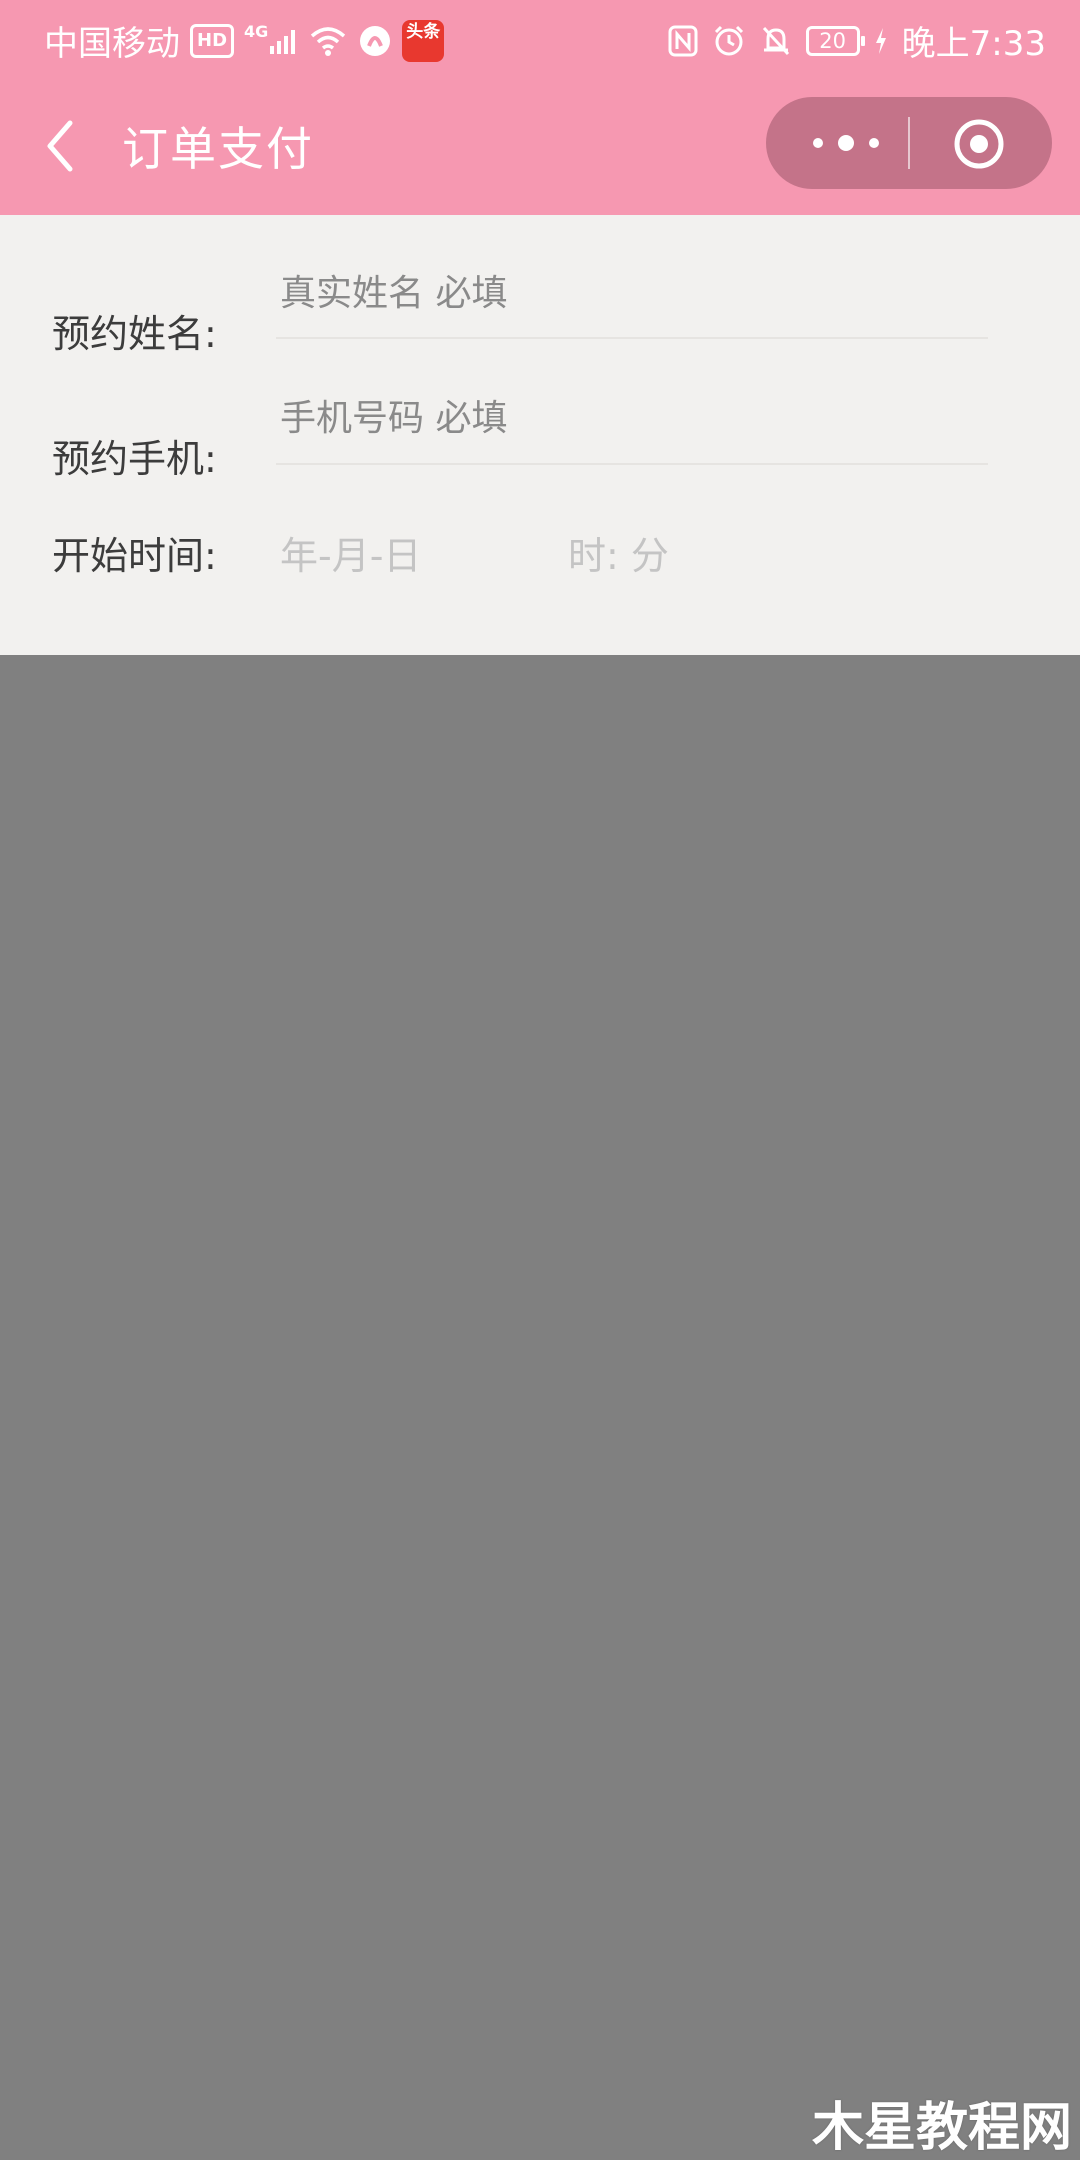 The width and height of the screenshot is (1080, 2160). I want to click on mute-bell-icon, so click(776, 41).